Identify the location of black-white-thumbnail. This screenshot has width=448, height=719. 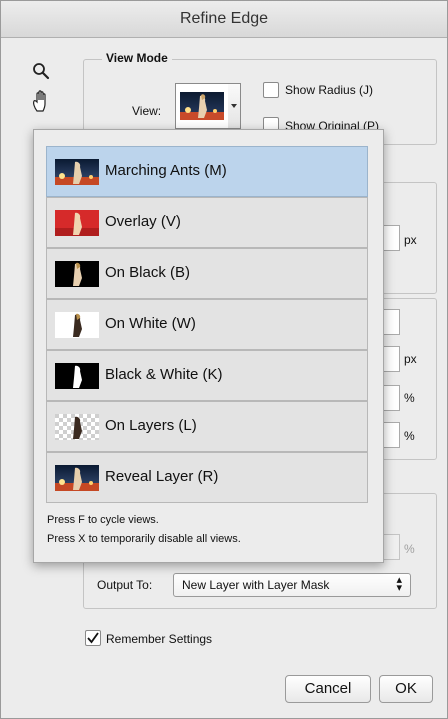
(77, 376).